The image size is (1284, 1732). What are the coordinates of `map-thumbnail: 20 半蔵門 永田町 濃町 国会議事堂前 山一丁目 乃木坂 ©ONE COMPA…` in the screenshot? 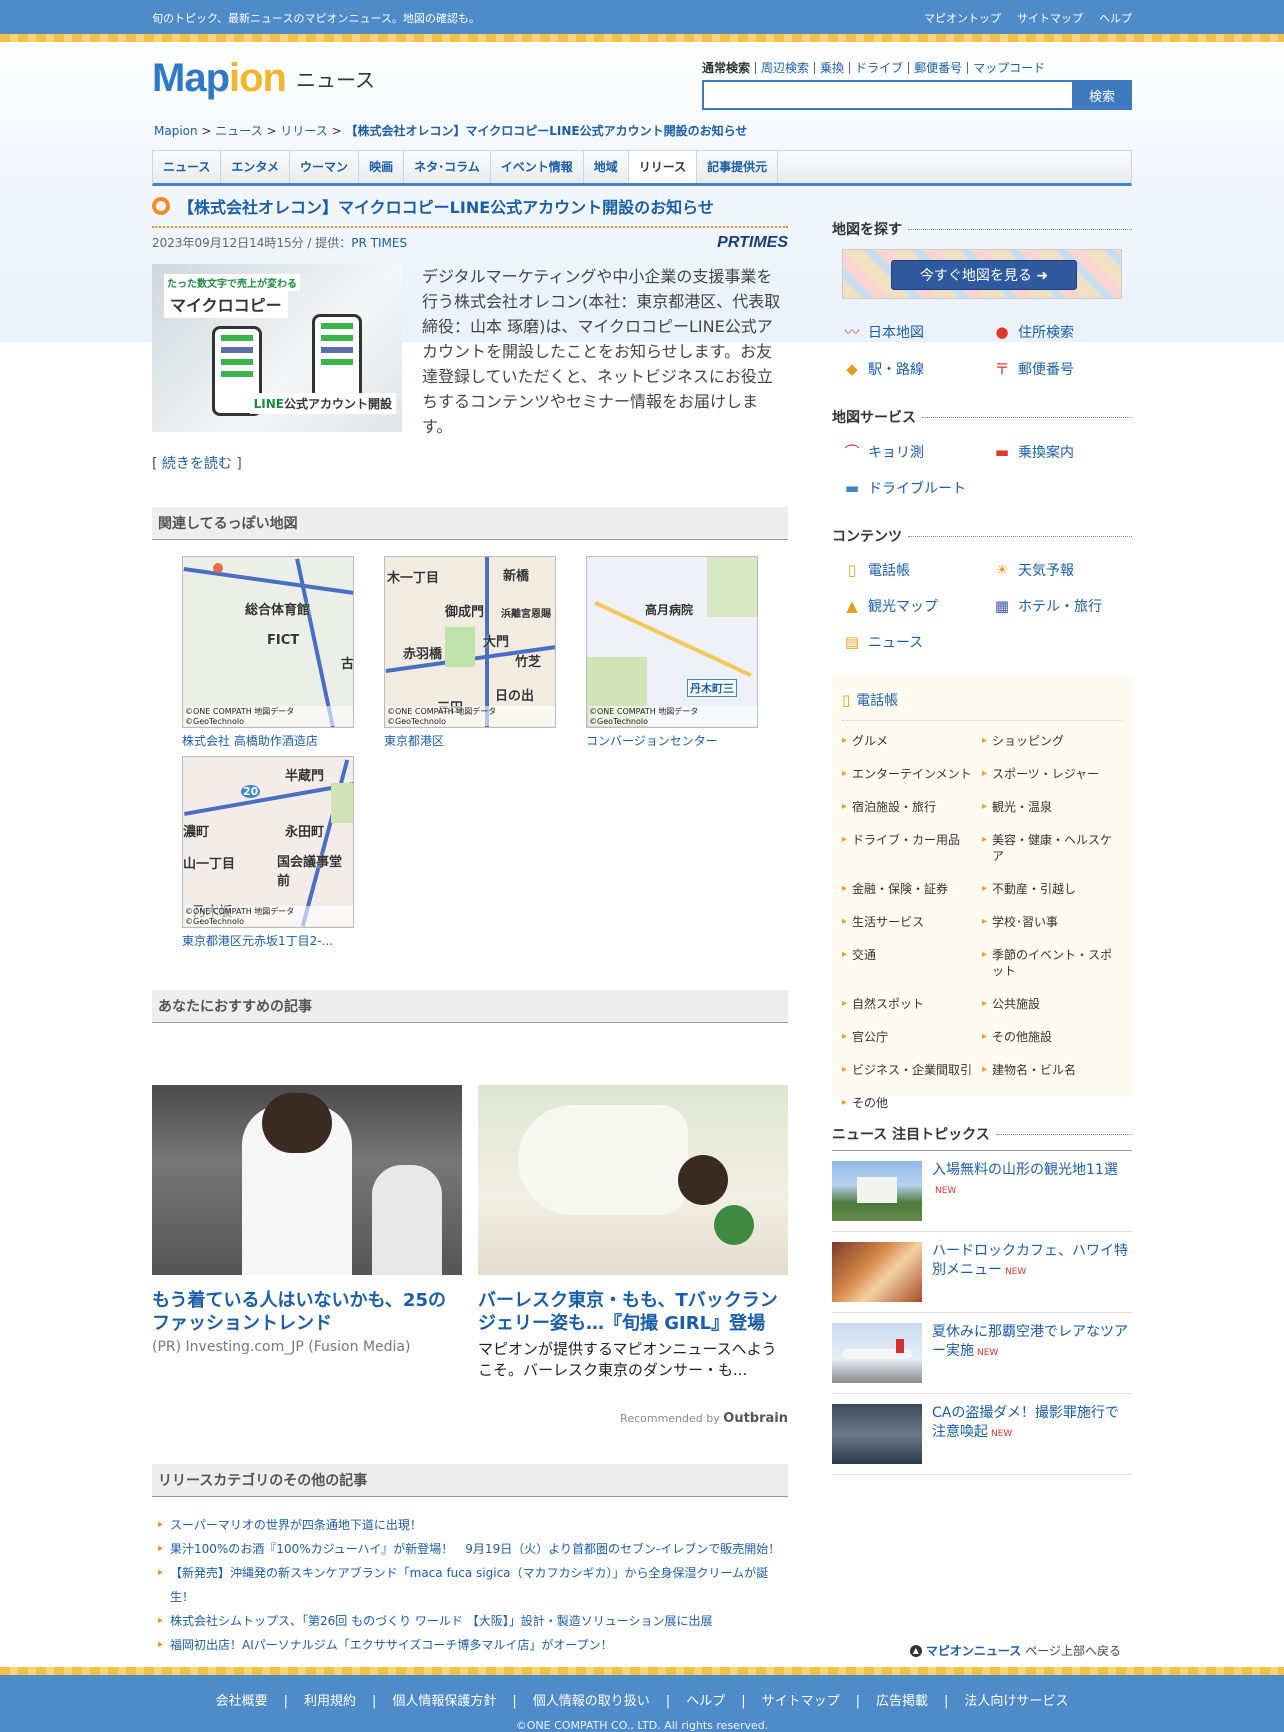 It's located at (268, 842).